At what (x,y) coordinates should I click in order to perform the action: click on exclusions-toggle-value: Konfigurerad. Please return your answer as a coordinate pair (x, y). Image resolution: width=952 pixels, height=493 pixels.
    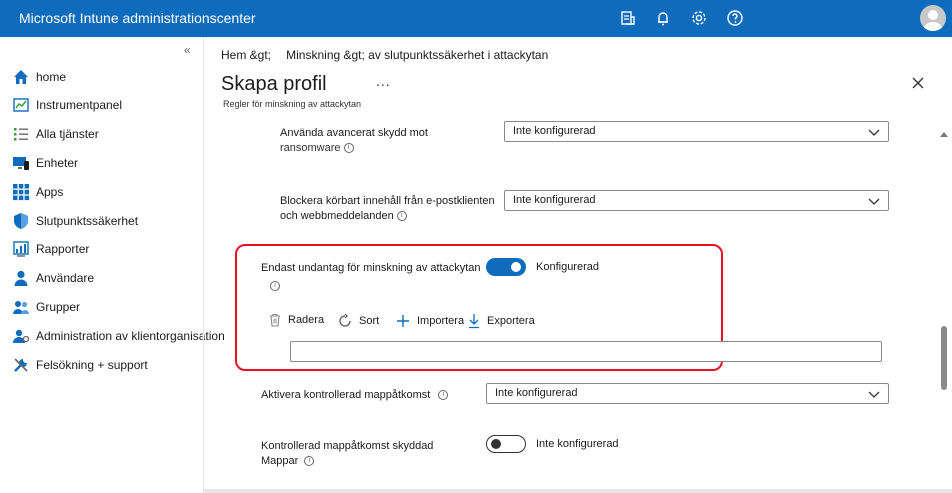
    Looking at the image, I should click on (567, 267).